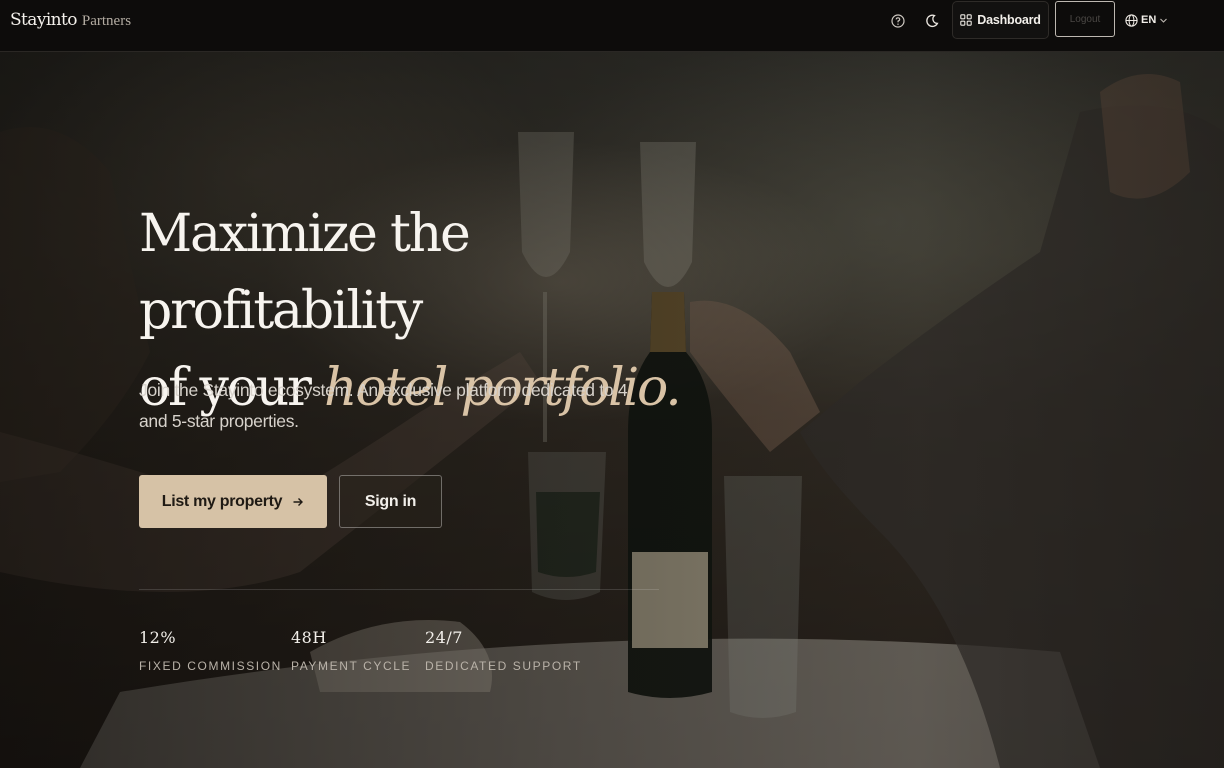  What do you see at coordinates (305, 272) in the screenshot?
I see `headline-line-1: Maximize the profitability` at bounding box center [305, 272].